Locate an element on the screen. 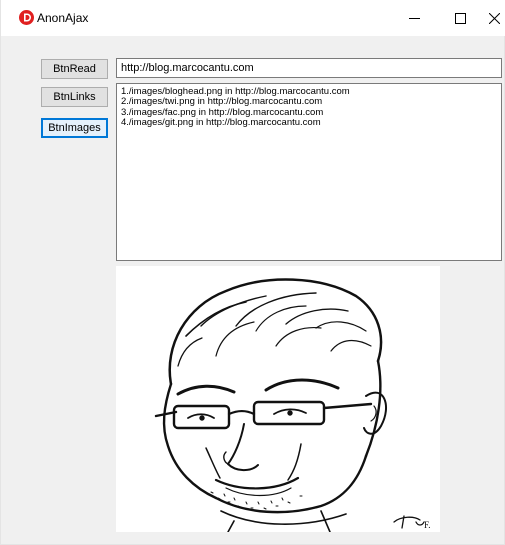 The width and height of the screenshot is (505, 545). close-button is located at coordinates (494, 18).